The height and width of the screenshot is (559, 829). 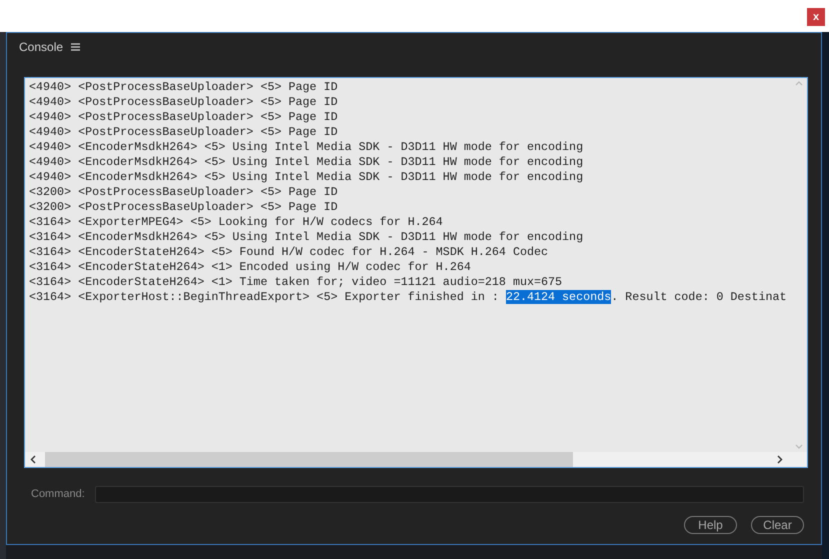 What do you see at coordinates (777, 525) in the screenshot?
I see `action-button: Clear` at bounding box center [777, 525].